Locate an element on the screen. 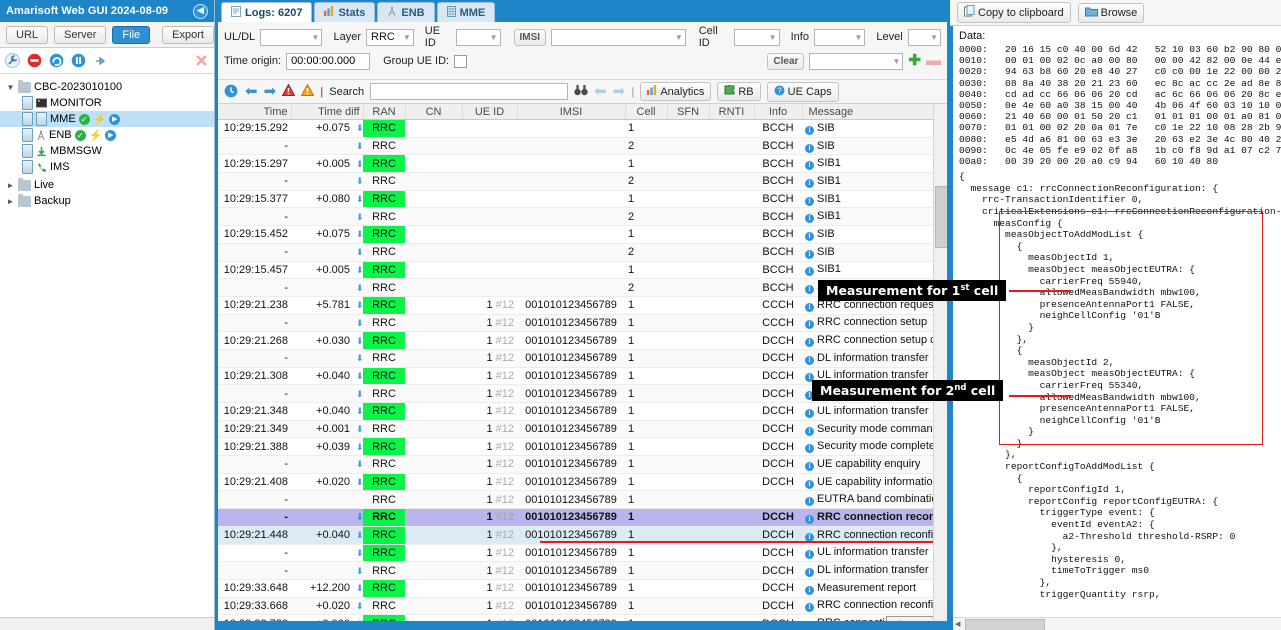 The image size is (1281, 630). extra-filter-select: ▼ is located at coordinates (856, 61).